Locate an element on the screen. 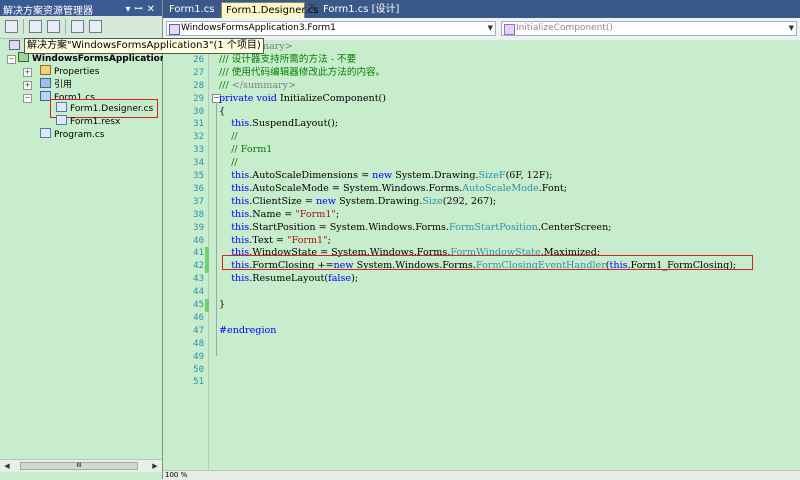  title-bar-buttons: ▾ꟷ✕ is located at coordinates (142, 8).